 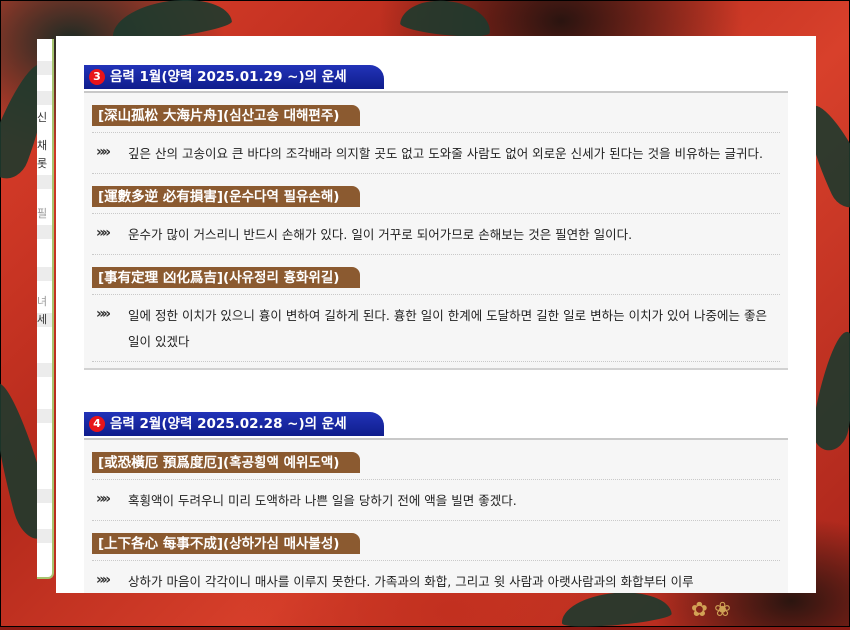 I want to click on fortune-item-header: [上下各心 每事不成](상하가심 매사불성), so click(x=436, y=541).